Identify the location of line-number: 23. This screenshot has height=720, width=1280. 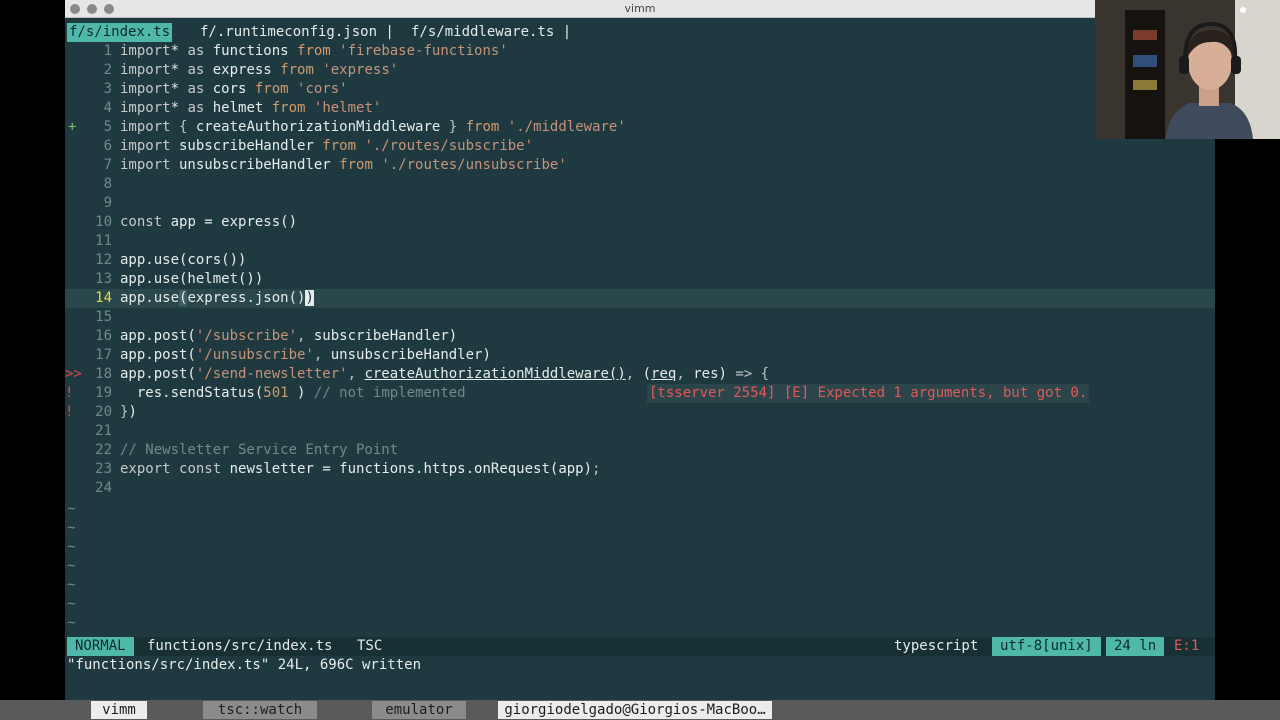
(103, 469).